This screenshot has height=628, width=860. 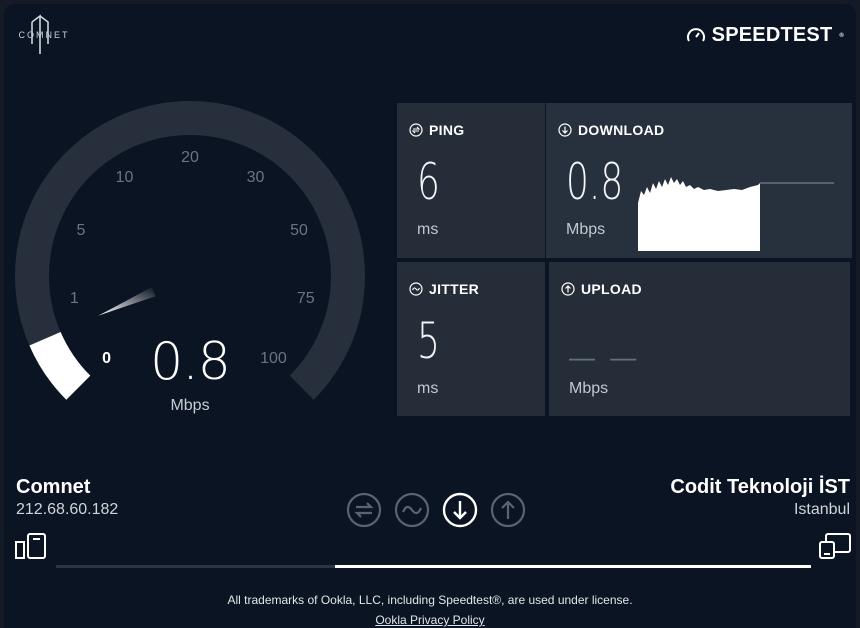 What do you see at coordinates (53, 487) in the screenshot?
I see `isp-name: Comnet` at bounding box center [53, 487].